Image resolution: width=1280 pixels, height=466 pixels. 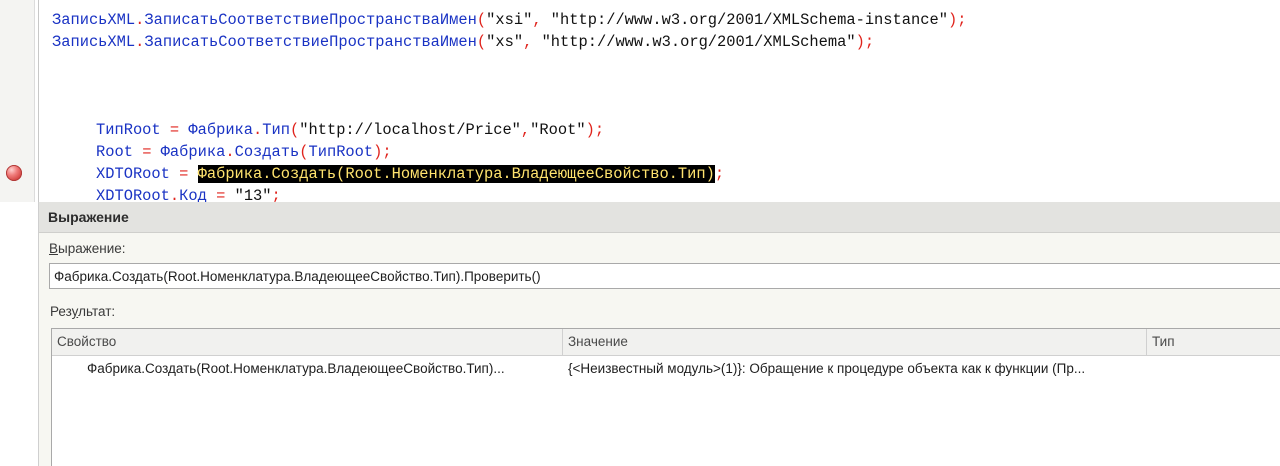 What do you see at coordinates (410, 130) in the screenshot?
I see `token-string: "http://localhost/Price"` at bounding box center [410, 130].